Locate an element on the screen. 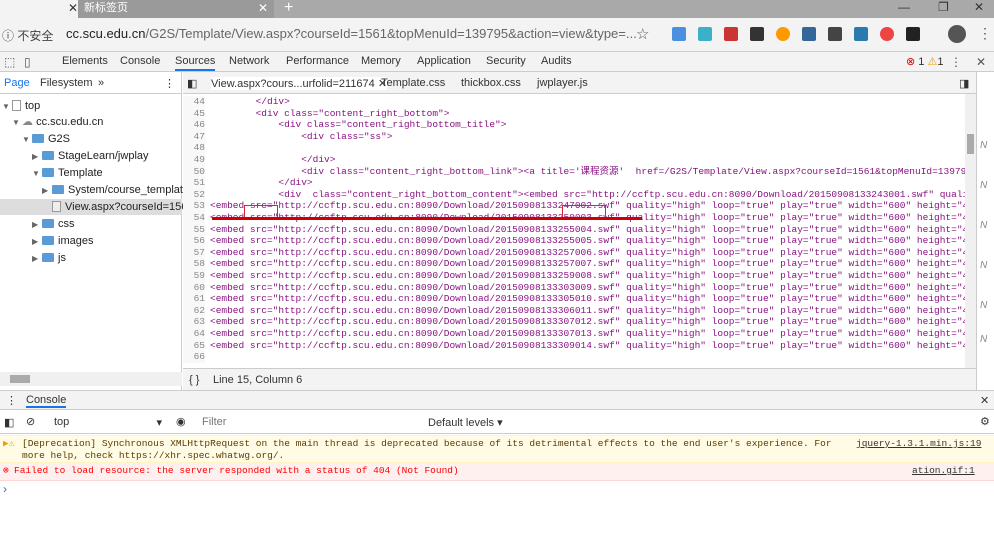 This screenshot has height=555, width=994. line-number: 47 is located at coordinates (194, 136).